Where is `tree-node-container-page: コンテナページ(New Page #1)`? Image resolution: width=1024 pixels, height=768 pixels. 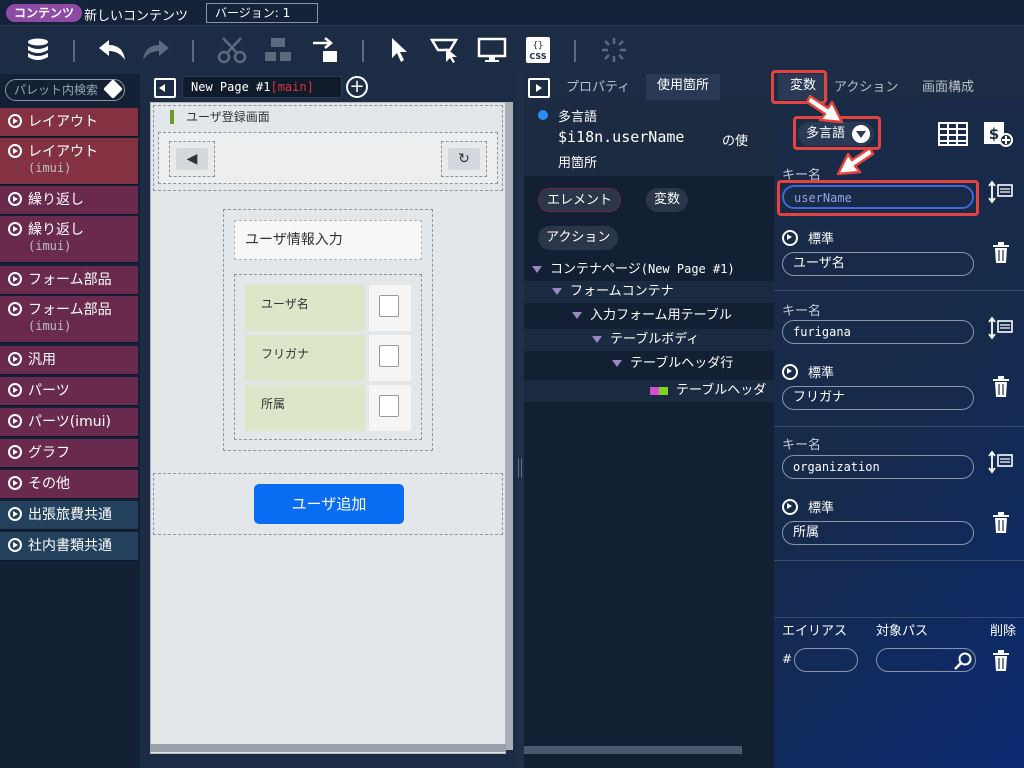
tree-node-container-page: コンテナページ(New Page #1) is located at coordinates (633, 269).